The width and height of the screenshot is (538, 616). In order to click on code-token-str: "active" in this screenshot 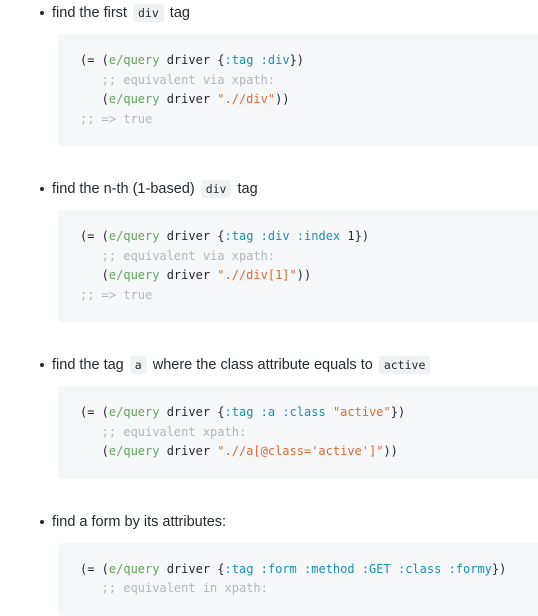, I will do `click(361, 412)`.